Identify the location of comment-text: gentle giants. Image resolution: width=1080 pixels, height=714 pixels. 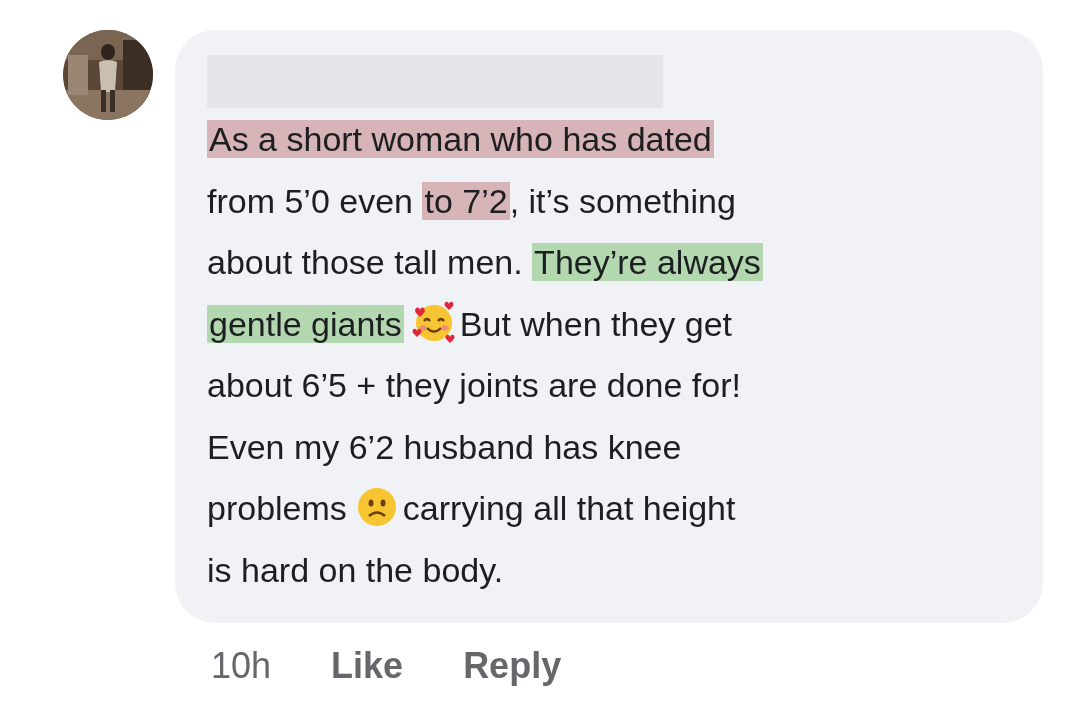
(305, 323).